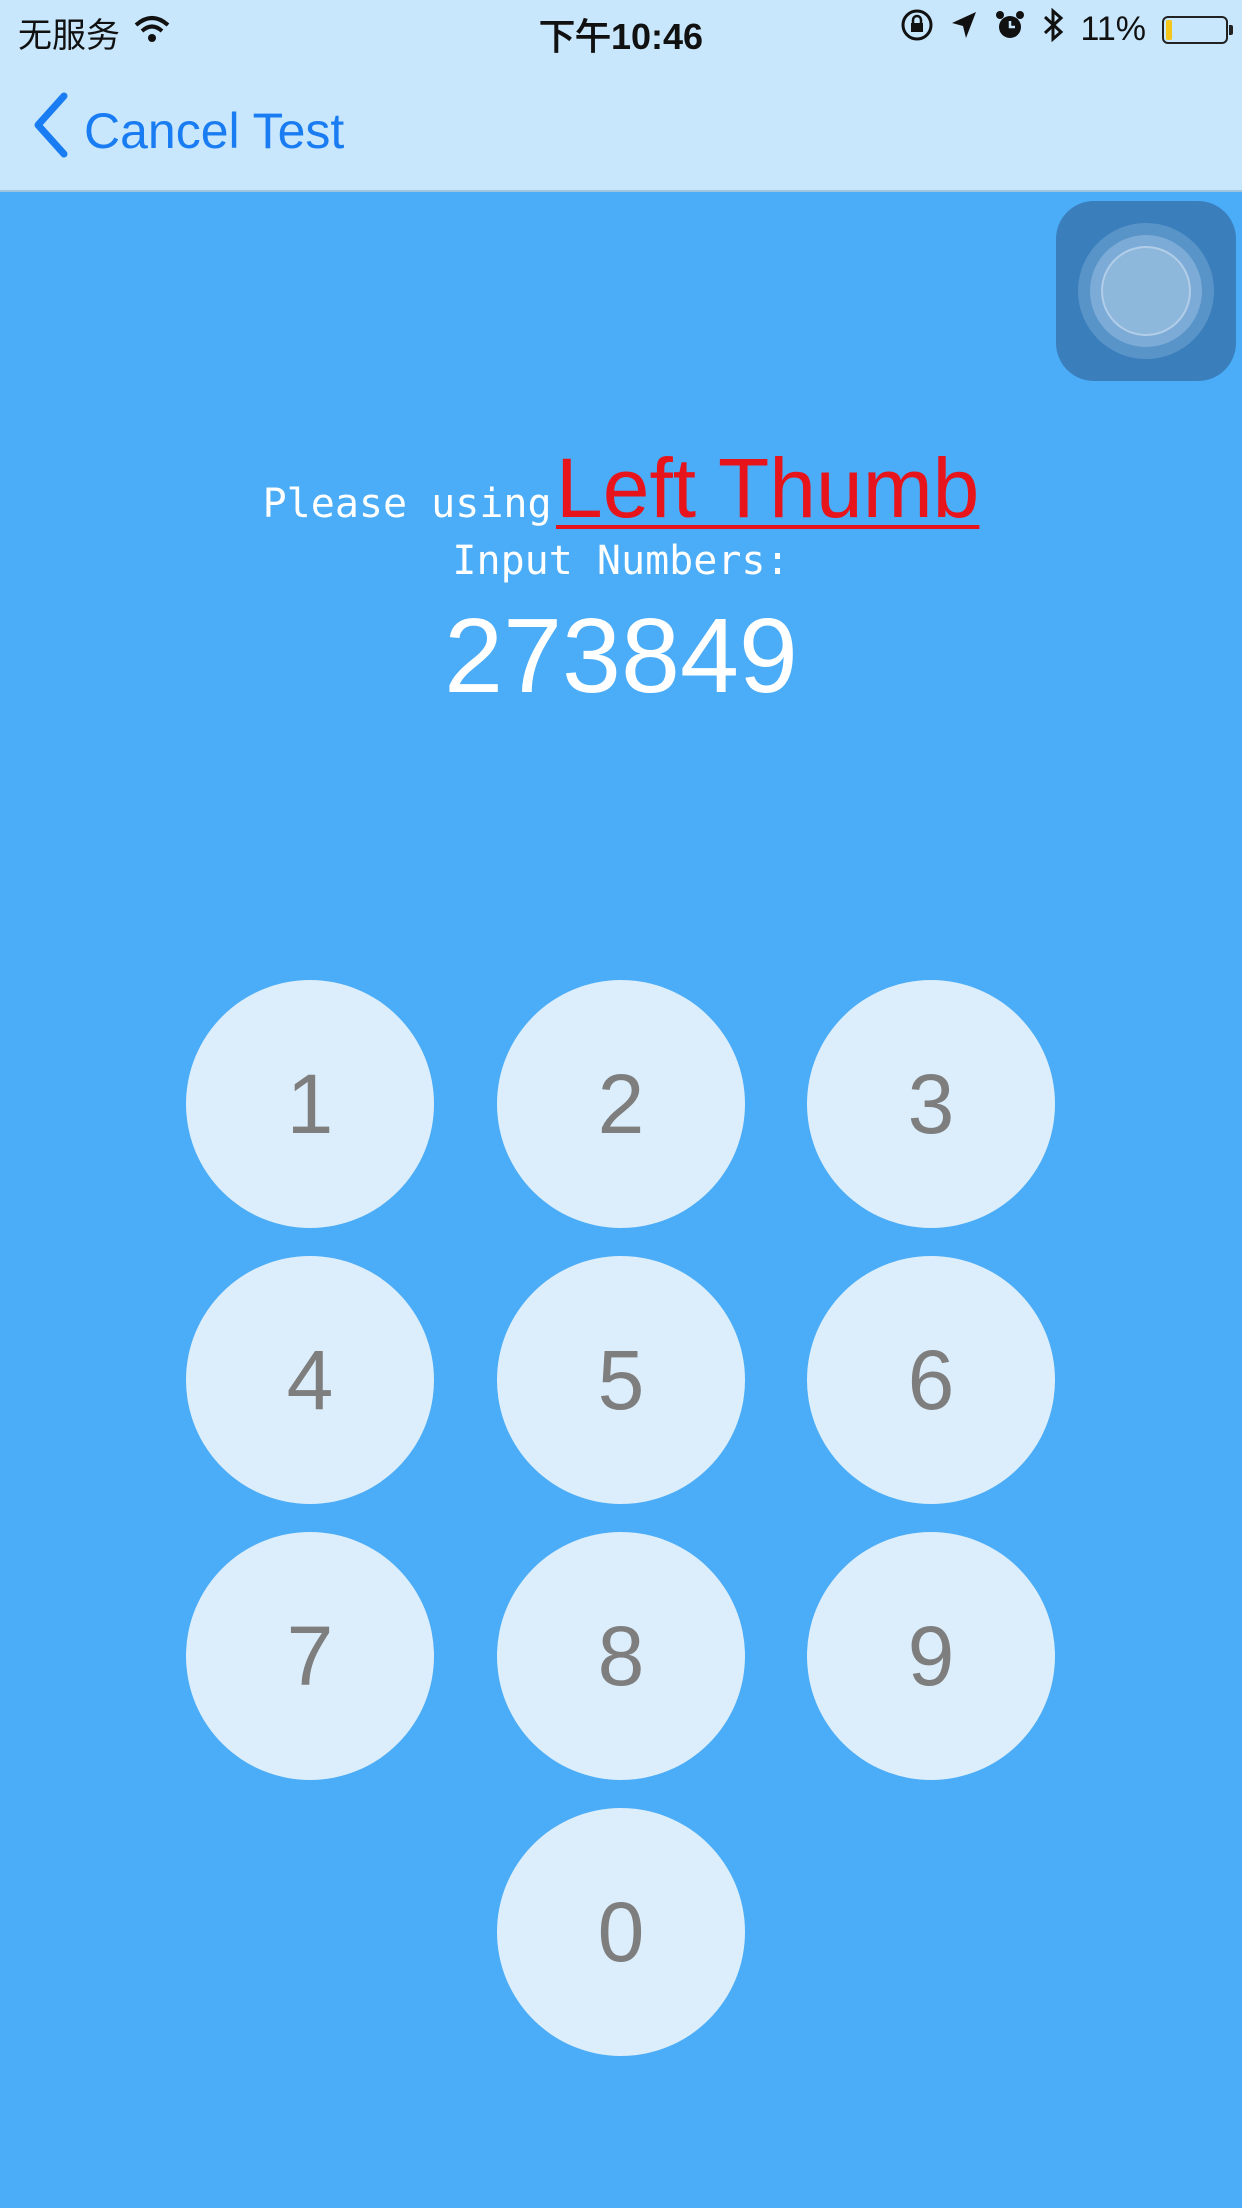 The image size is (1242, 2208). Describe the element at coordinates (931, 1656) in the screenshot. I see `key-9: 9` at that location.